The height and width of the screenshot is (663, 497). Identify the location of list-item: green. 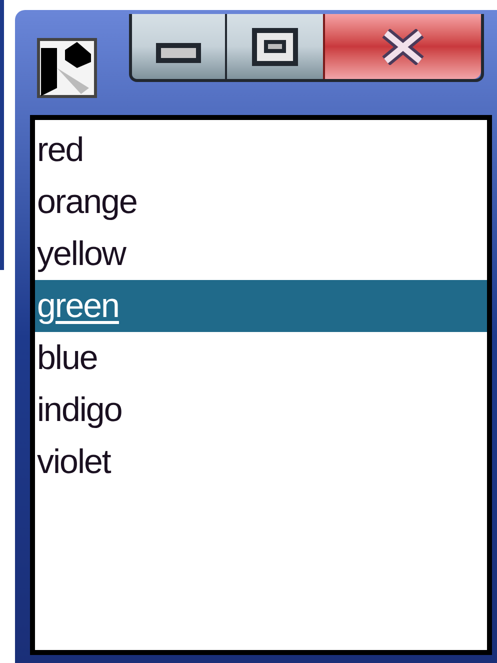
(261, 306).